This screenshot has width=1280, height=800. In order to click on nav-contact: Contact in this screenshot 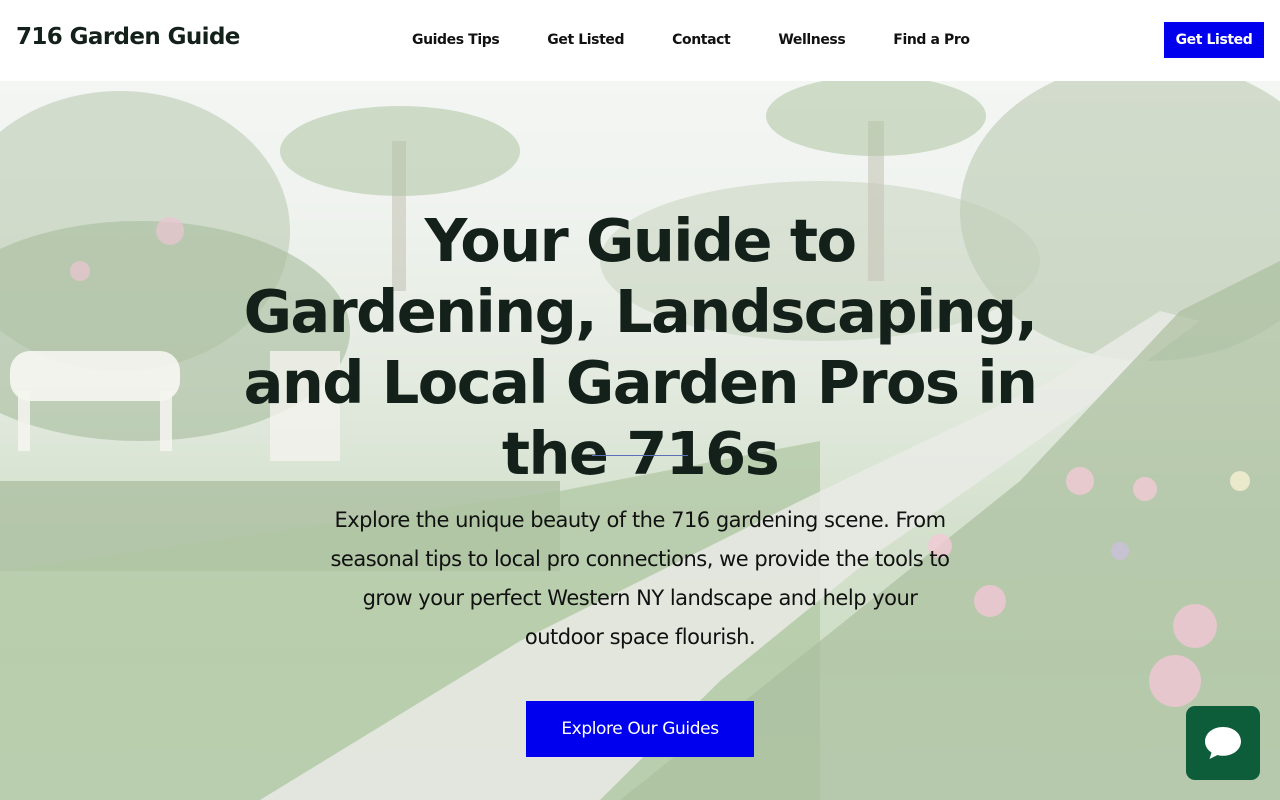, I will do `click(701, 40)`.